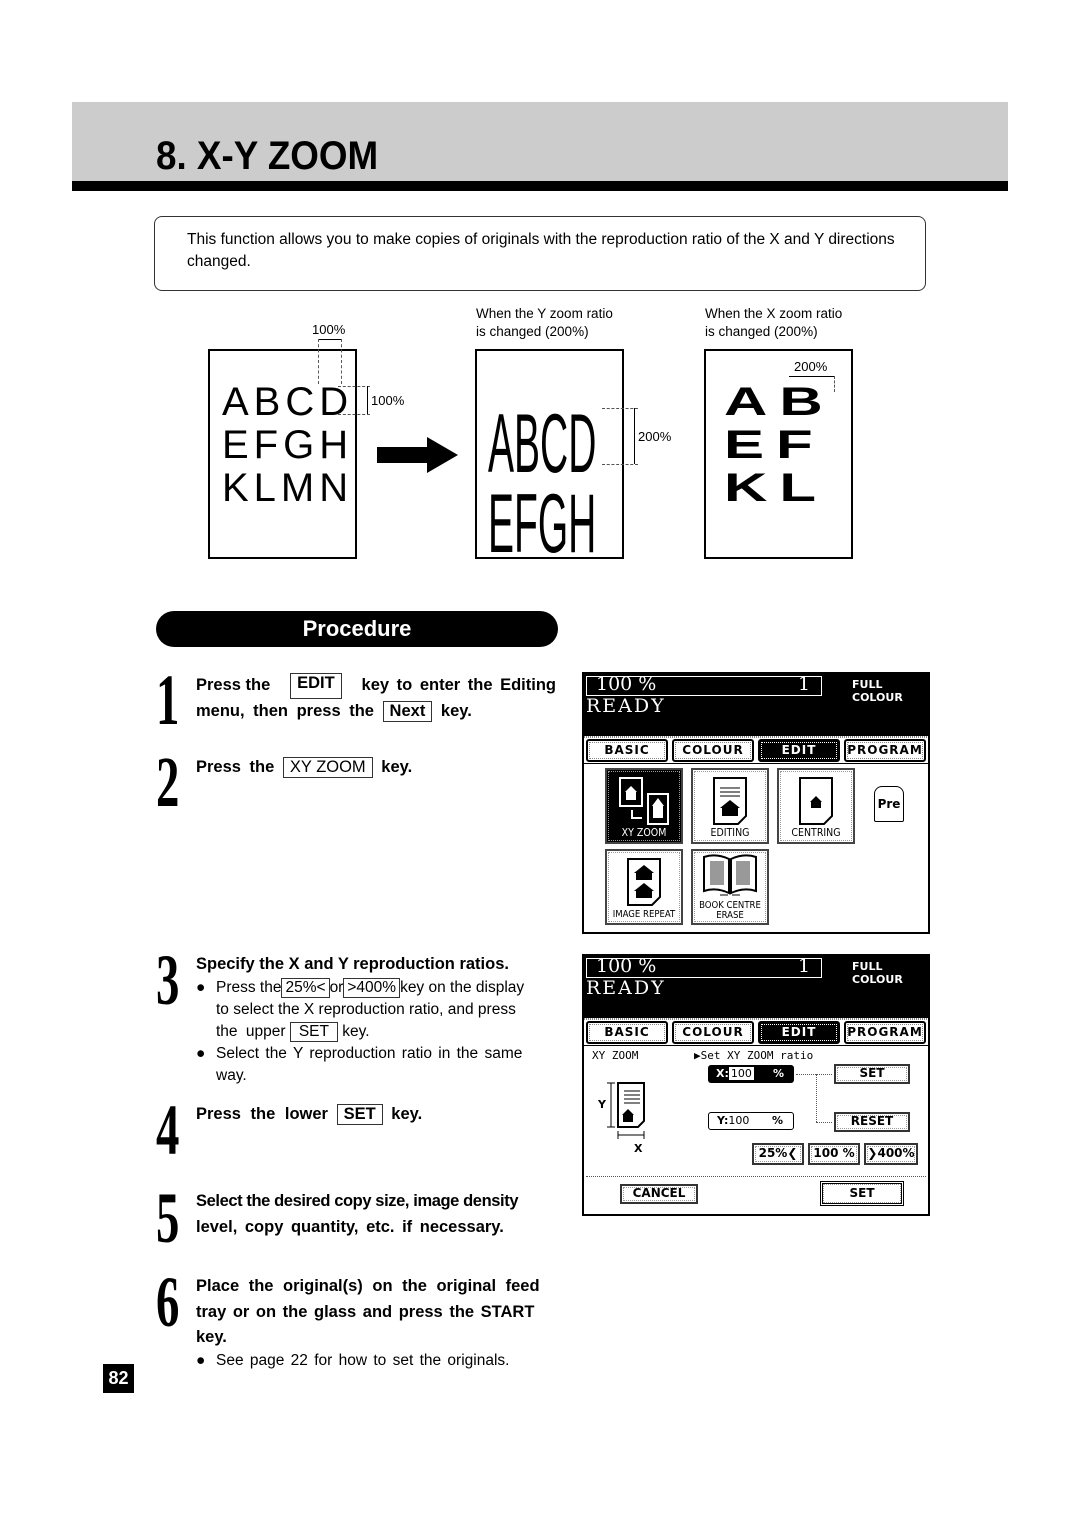 This screenshot has height=1528, width=1080. Describe the element at coordinates (655, 436) in the screenshot. I see `y-height-label: 200%` at that location.